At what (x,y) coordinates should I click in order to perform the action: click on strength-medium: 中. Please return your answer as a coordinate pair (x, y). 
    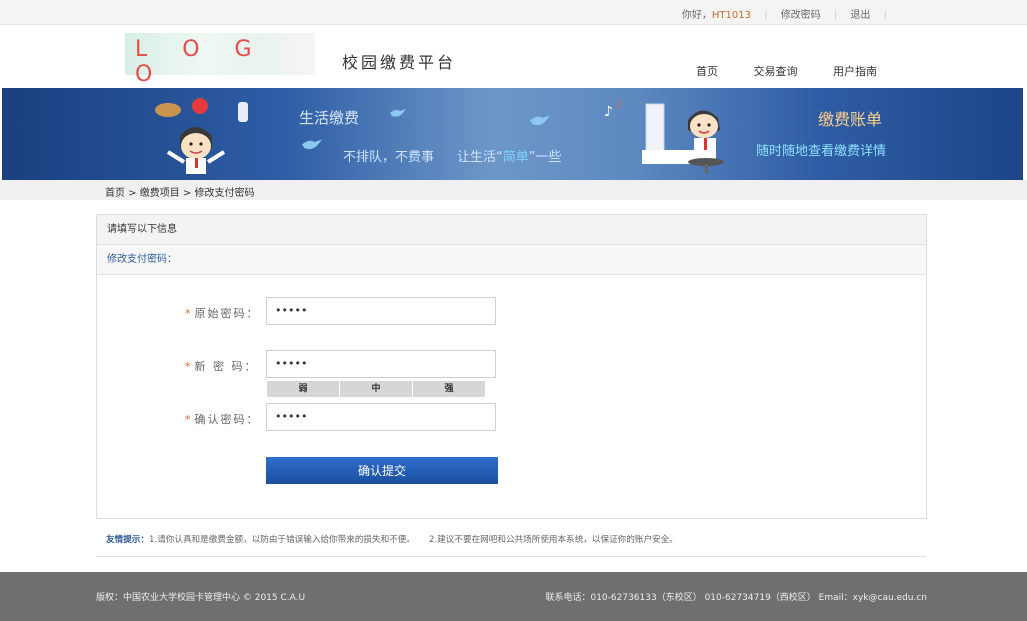
    Looking at the image, I should click on (376, 389).